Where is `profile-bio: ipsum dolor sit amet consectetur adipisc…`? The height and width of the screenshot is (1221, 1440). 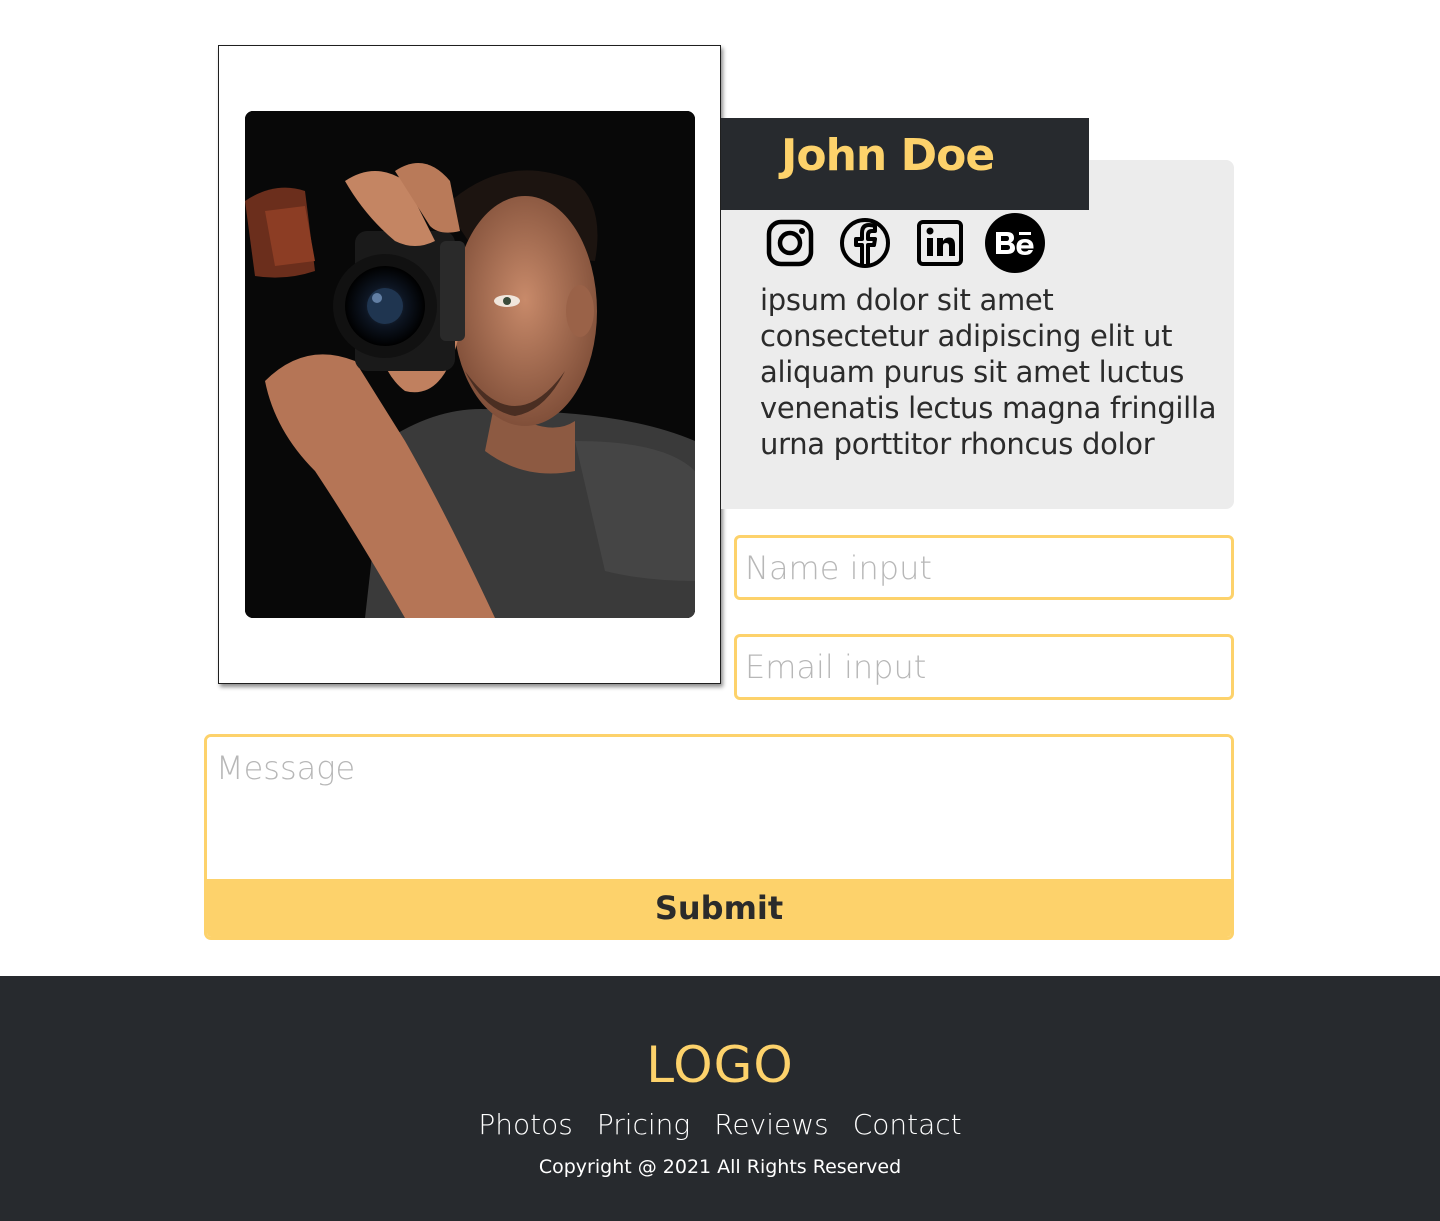
profile-bio: ipsum dolor sit amet consectetur adipisc… is located at coordinates (988, 372).